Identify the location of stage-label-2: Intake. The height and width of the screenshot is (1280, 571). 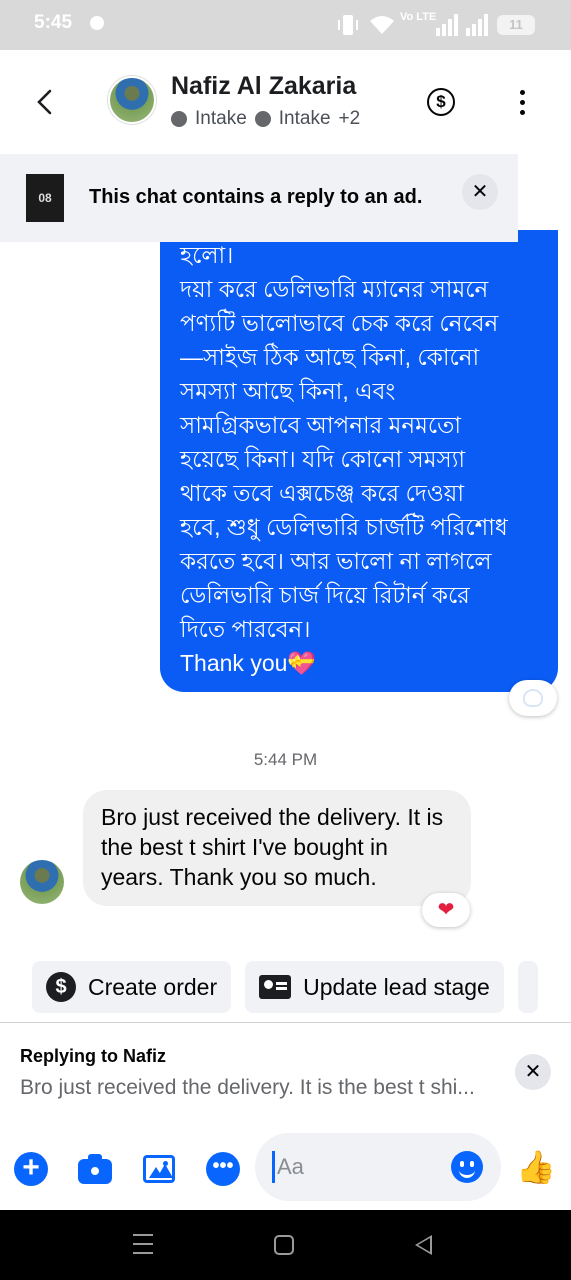
(304, 118).